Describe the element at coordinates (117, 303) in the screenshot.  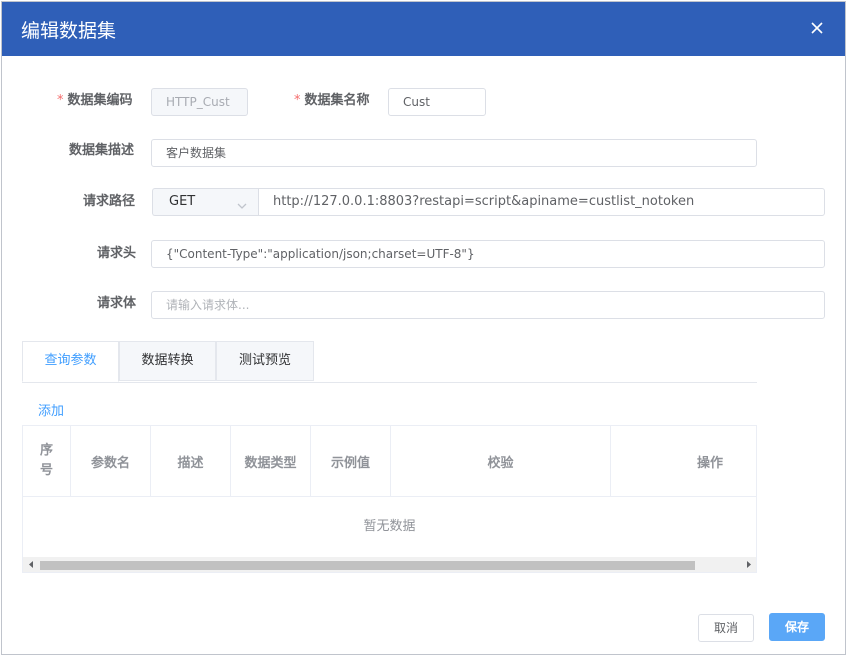
I see `request-body-label: 请求体` at that location.